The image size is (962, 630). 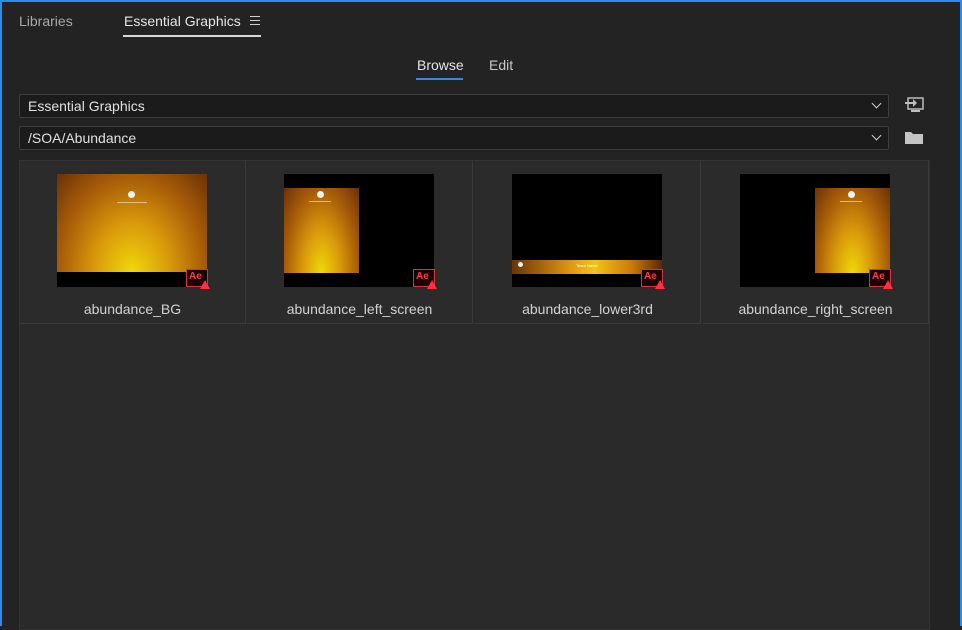 What do you see at coordinates (359, 309) in the screenshot?
I see `template-name: abundance_left_screen` at bounding box center [359, 309].